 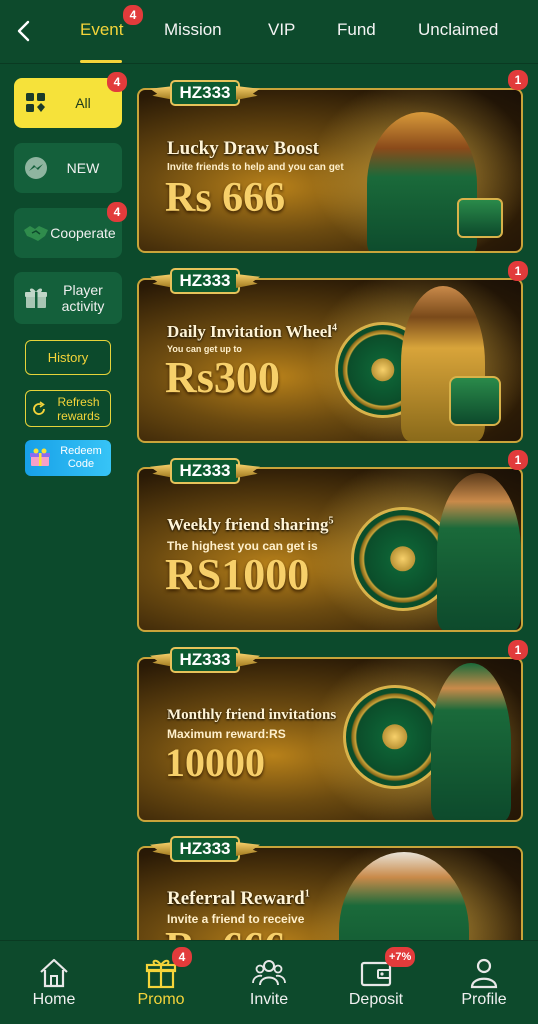 I want to click on sidebar-item-label: Player activity, so click(x=86, y=298).